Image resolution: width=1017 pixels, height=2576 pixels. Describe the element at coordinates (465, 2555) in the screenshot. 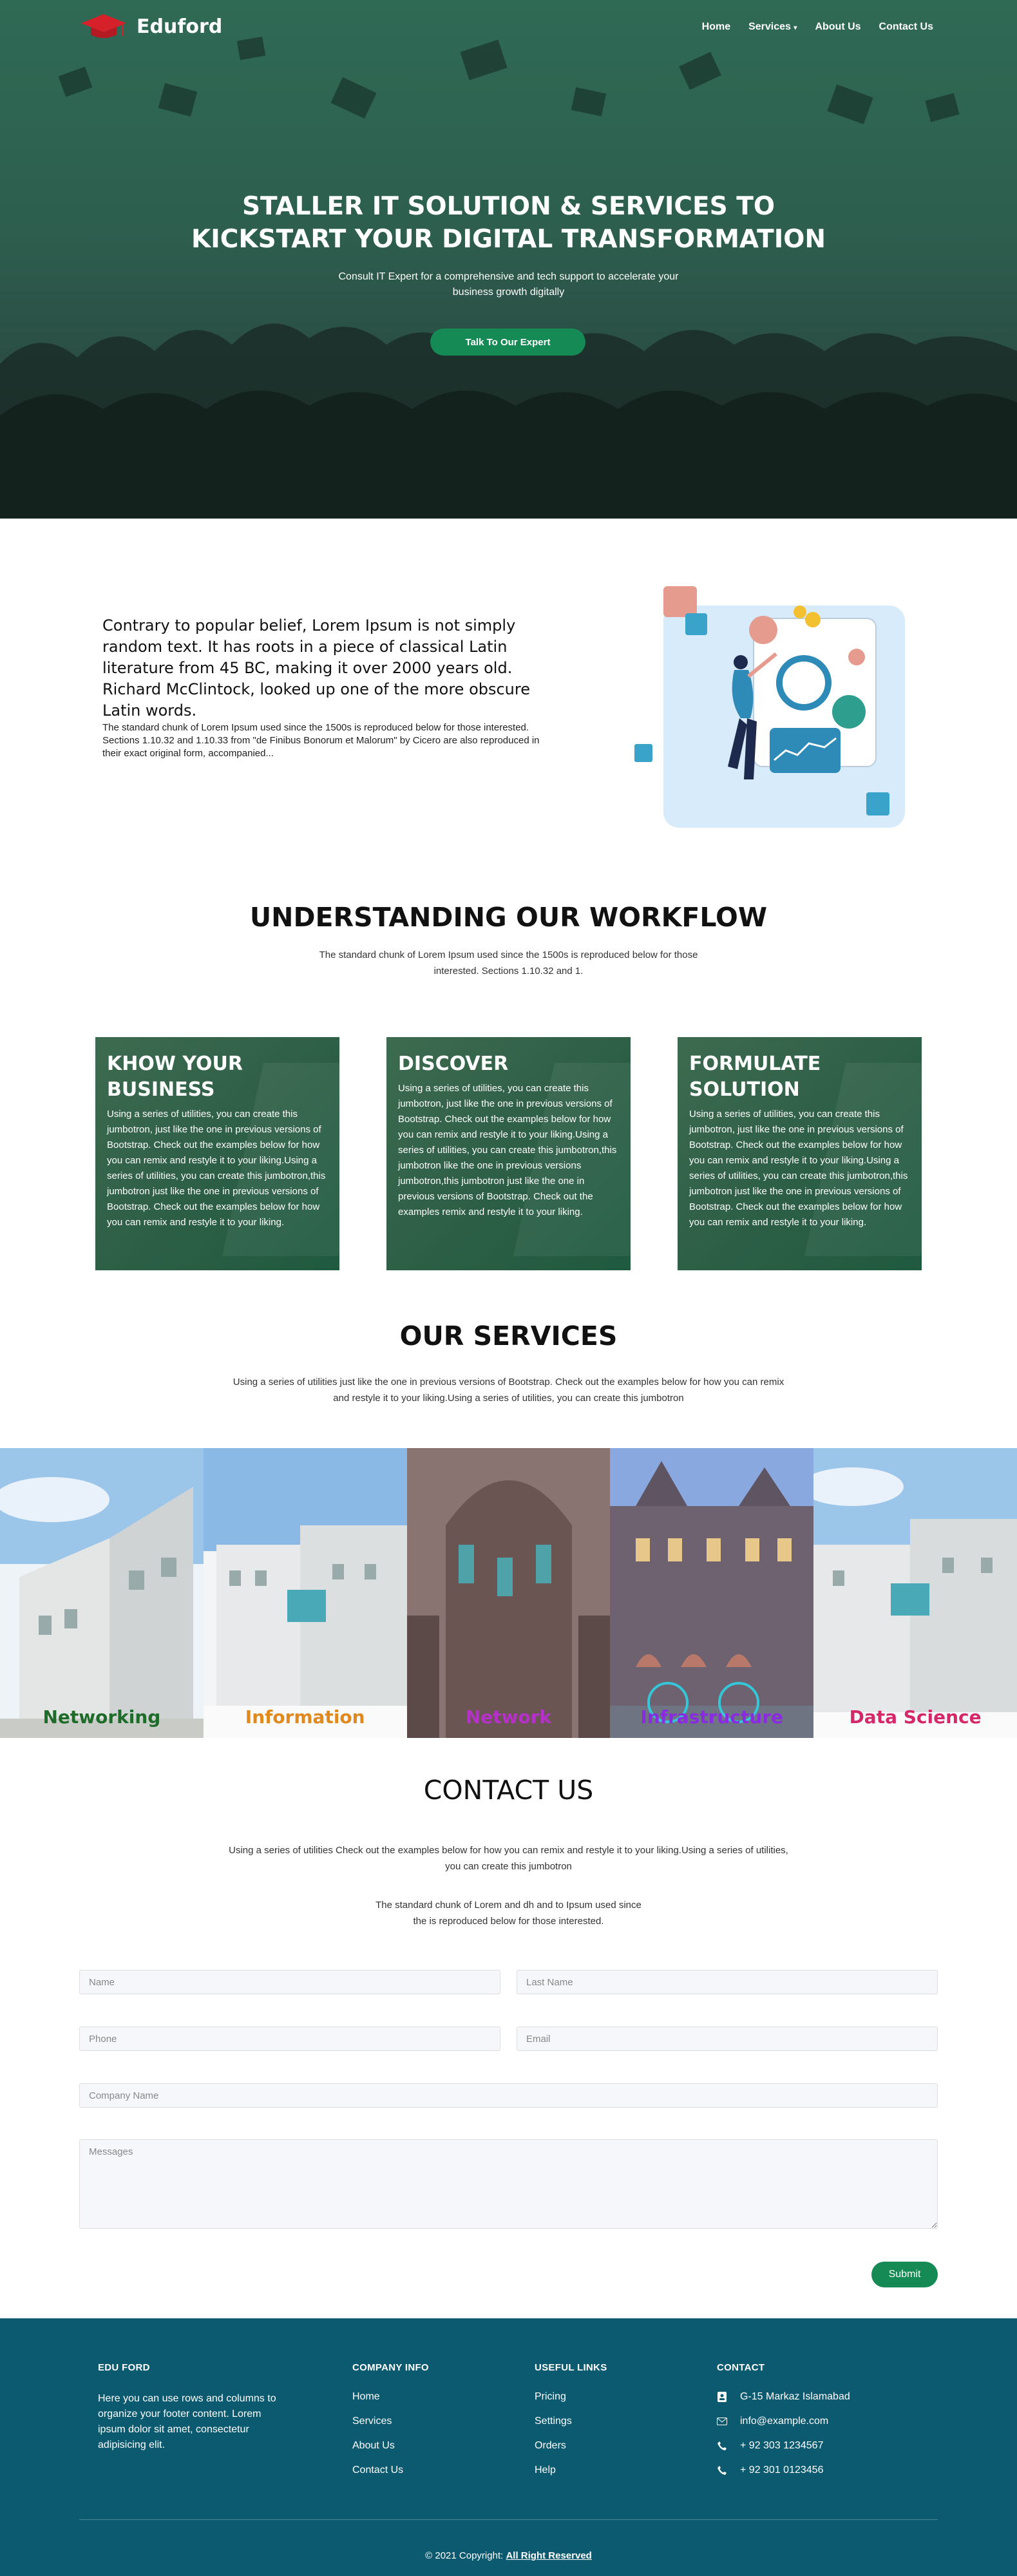

I see `copyright-text: © 2021 Copyright:` at that location.